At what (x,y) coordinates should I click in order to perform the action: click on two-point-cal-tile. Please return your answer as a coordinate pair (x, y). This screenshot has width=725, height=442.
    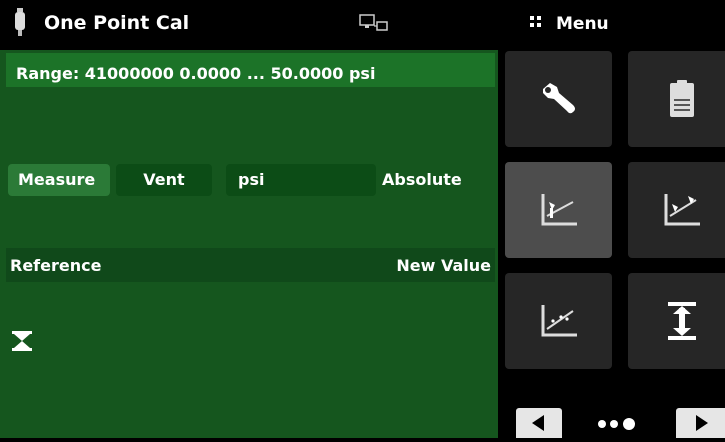
    Looking at the image, I should click on (676, 210).